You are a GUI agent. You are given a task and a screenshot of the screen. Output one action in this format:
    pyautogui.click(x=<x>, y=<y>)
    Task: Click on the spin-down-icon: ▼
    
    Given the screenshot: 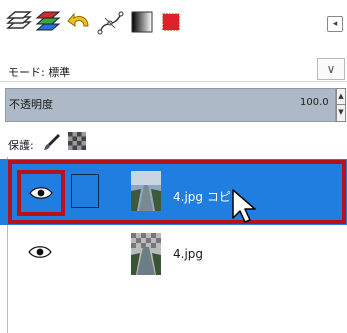 What is the action you would take?
    pyautogui.click(x=341, y=113)
    